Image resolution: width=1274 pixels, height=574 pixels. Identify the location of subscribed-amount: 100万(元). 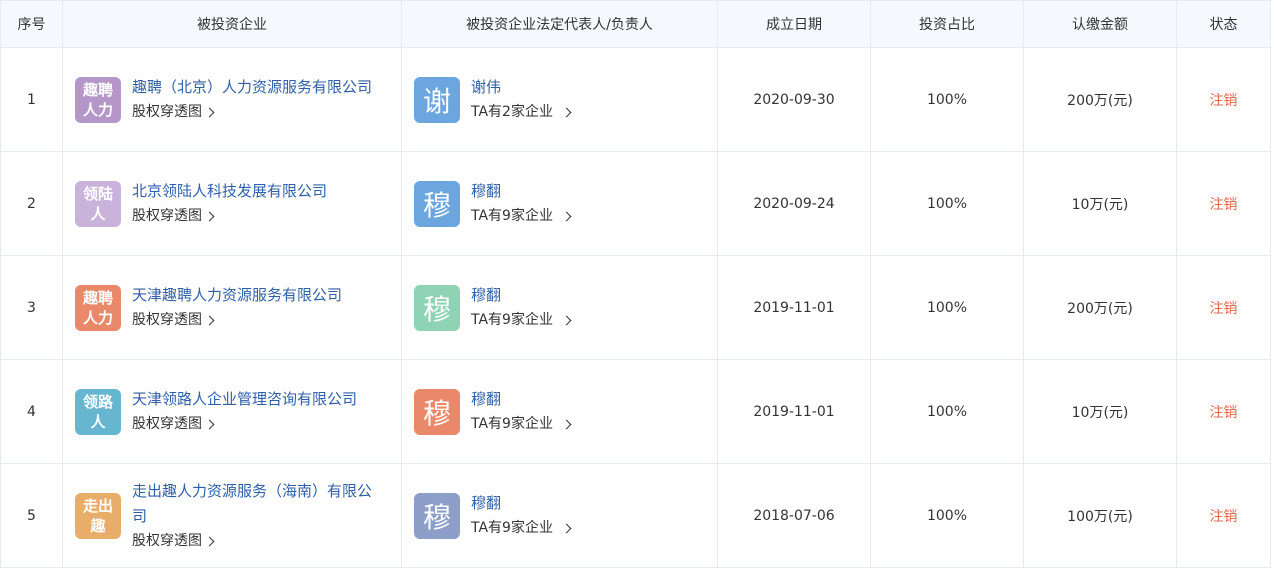
(1100, 515).